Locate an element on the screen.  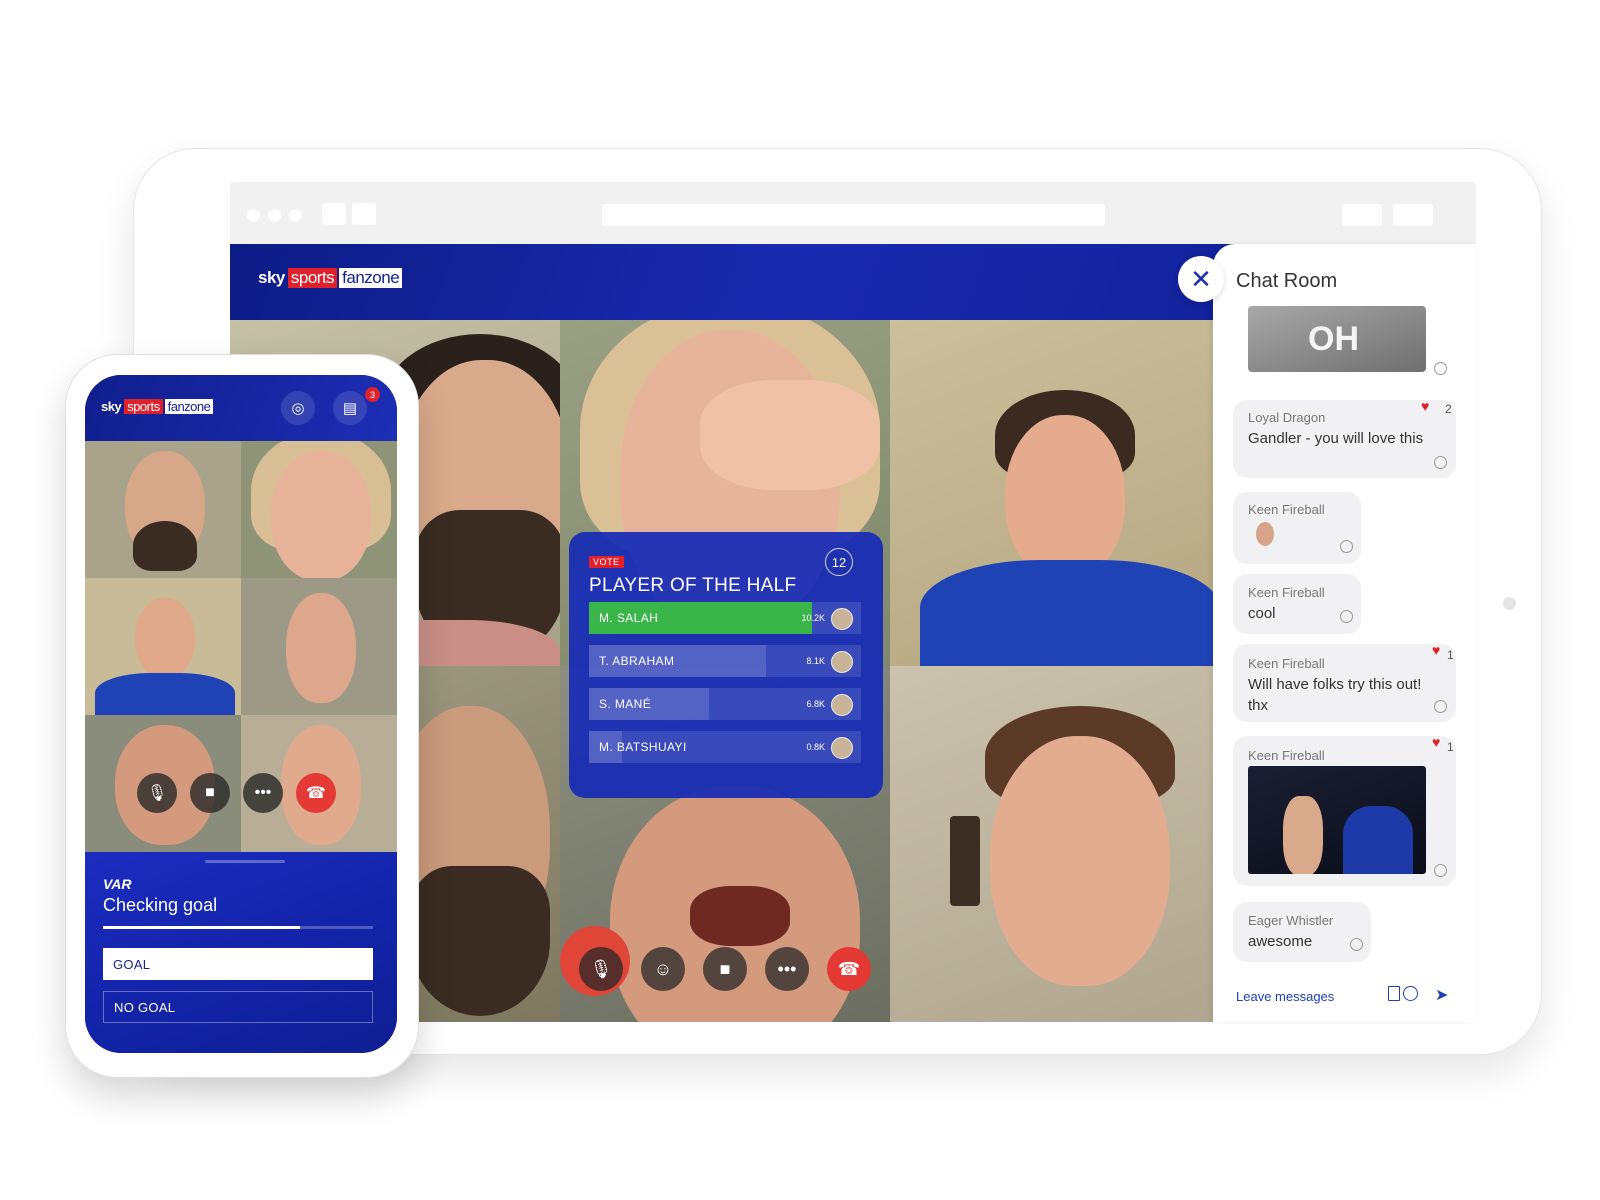
no-goal-option: NO GOAL is located at coordinates (238, 1007).